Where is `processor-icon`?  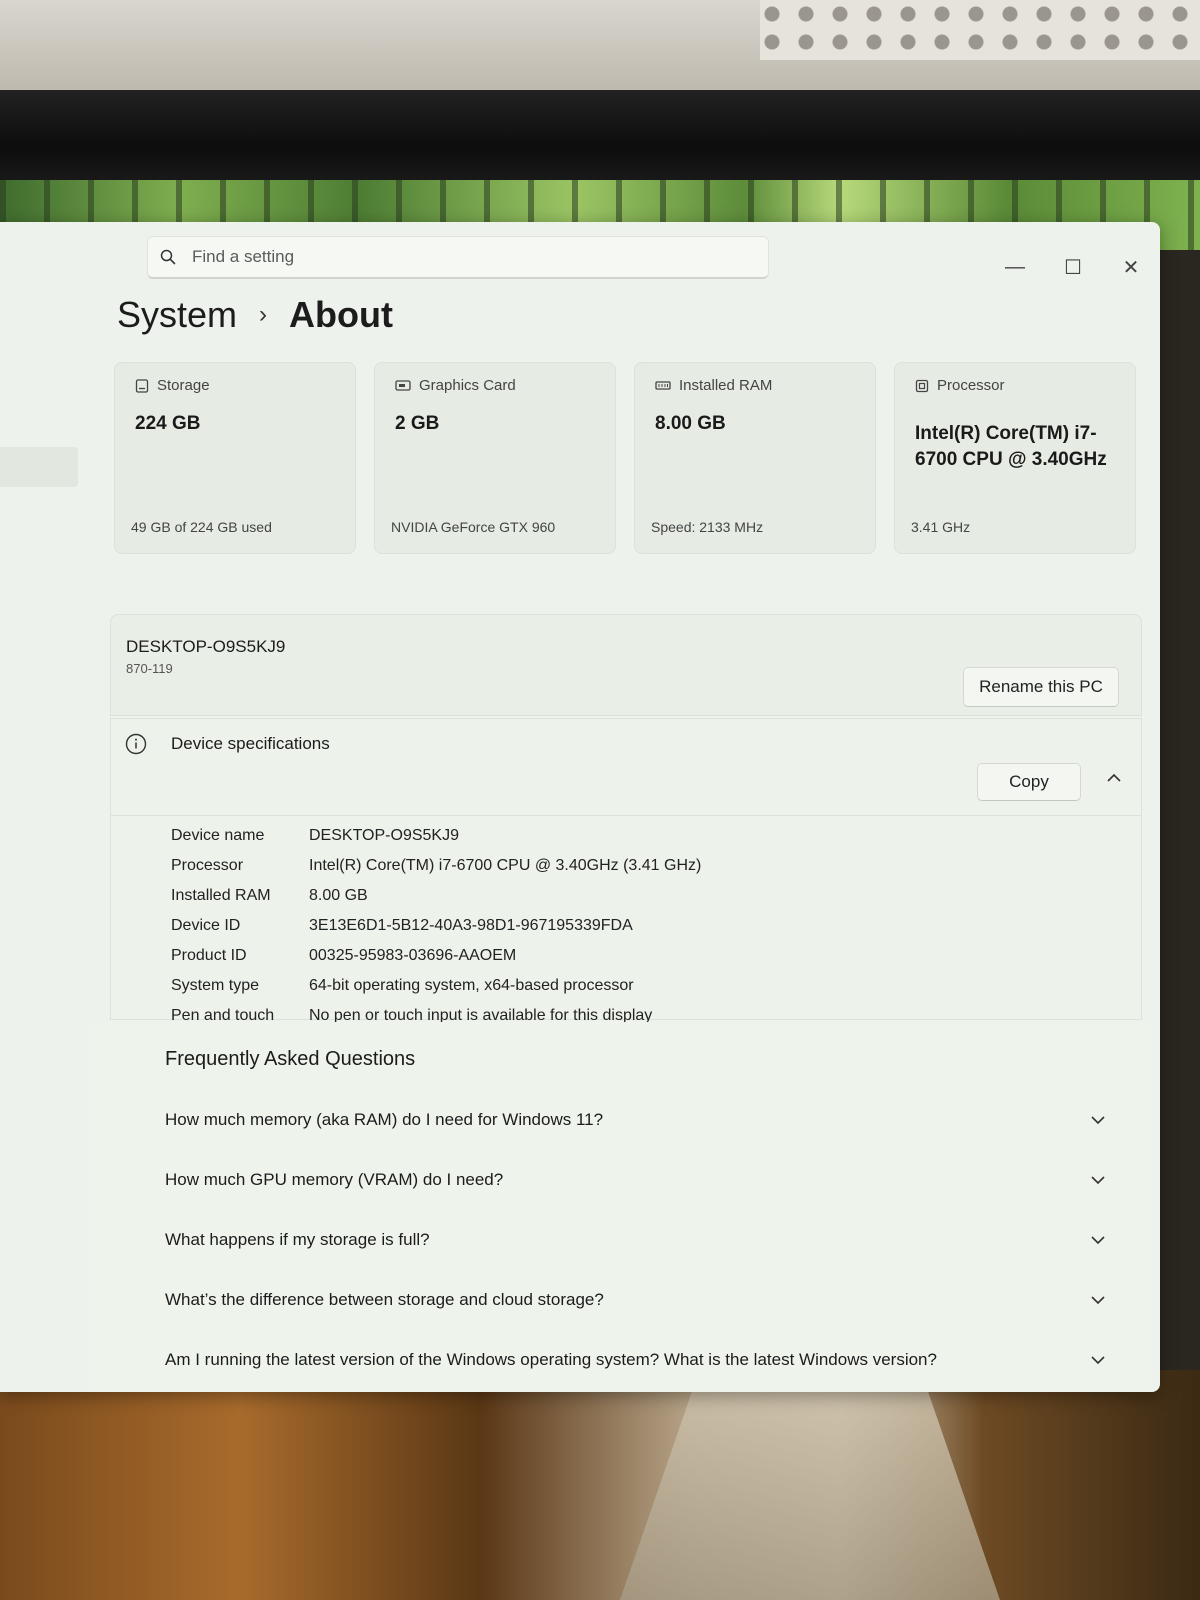
processor-icon is located at coordinates (922, 385).